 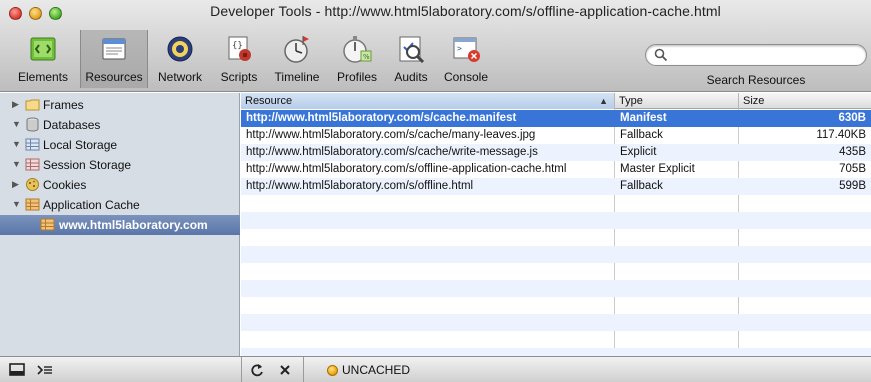 What do you see at coordinates (412, 50) in the screenshot?
I see `audits-icon` at bounding box center [412, 50].